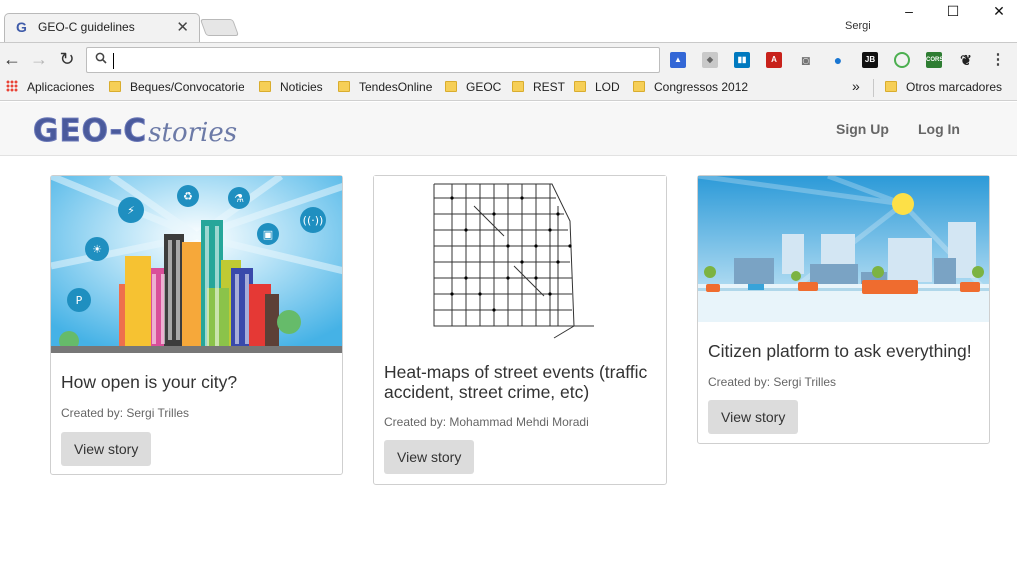 The image size is (1017, 587). What do you see at coordinates (862, 129) in the screenshot?
I see `signup-link: Sign Up` at bounding box center [862, 129].